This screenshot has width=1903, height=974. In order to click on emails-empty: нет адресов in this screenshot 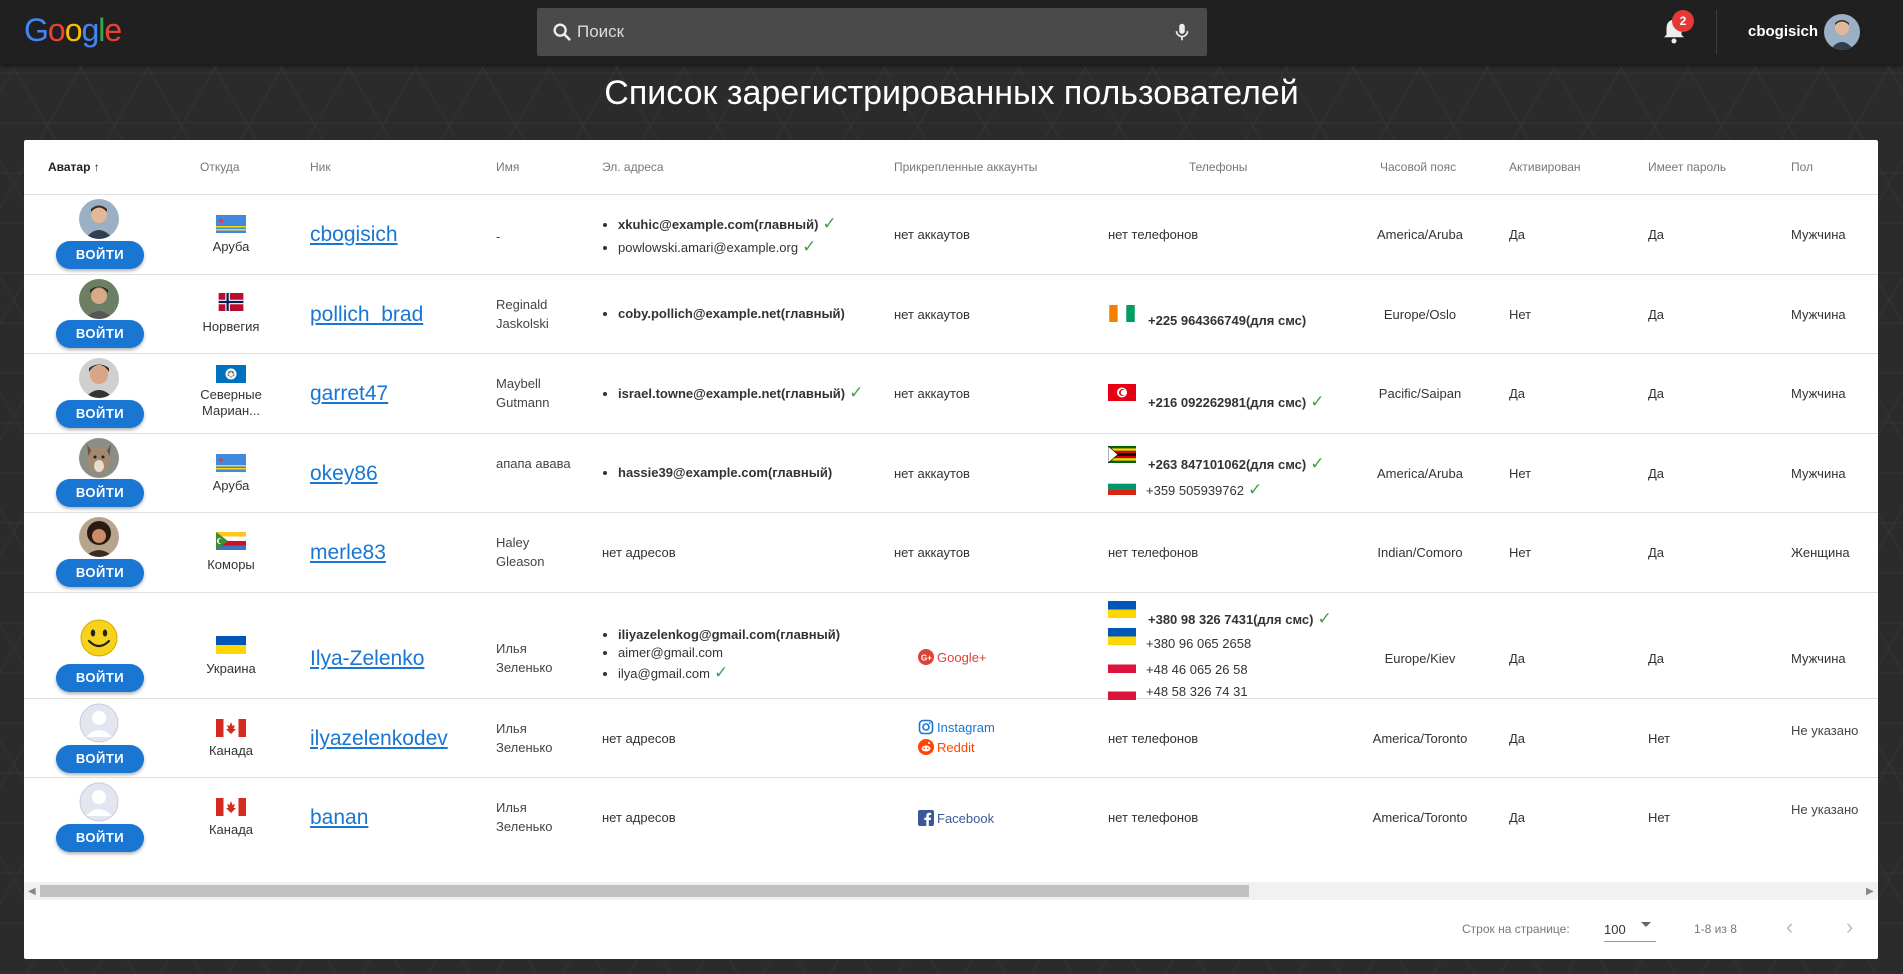, I will do `click(639, 817)`.